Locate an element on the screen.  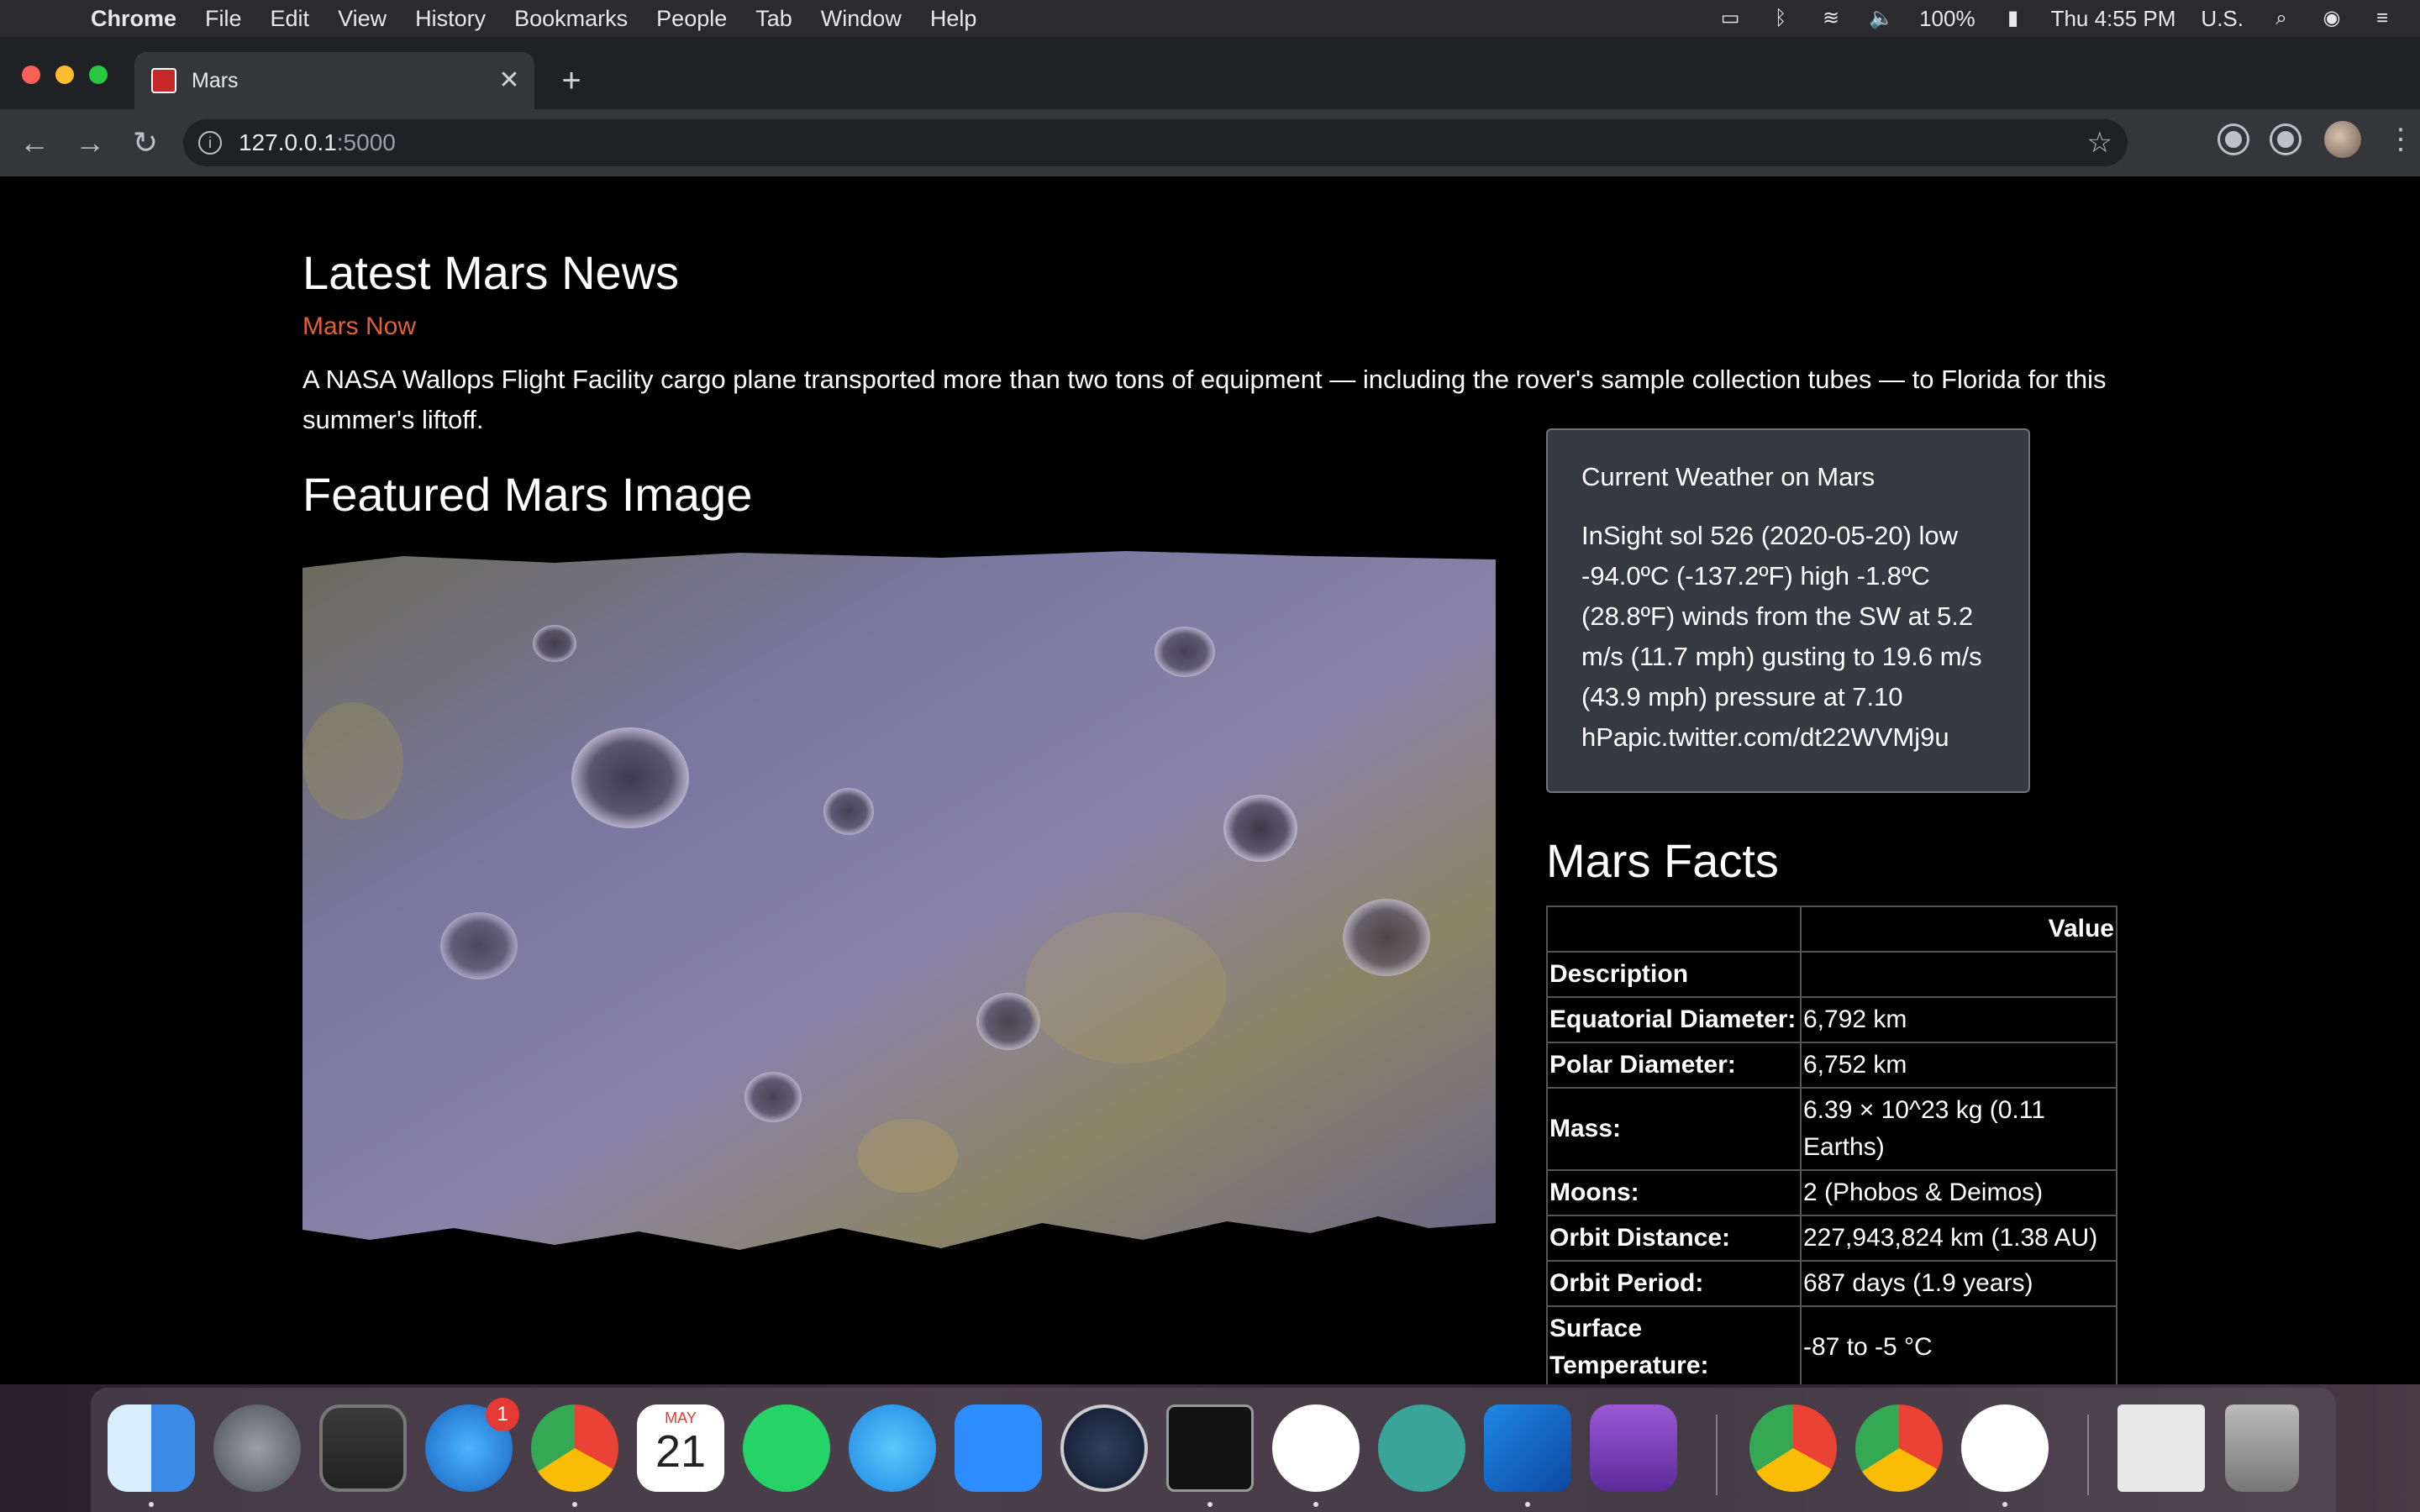
whatsapp-icon is located at coordinates (786, 1448).